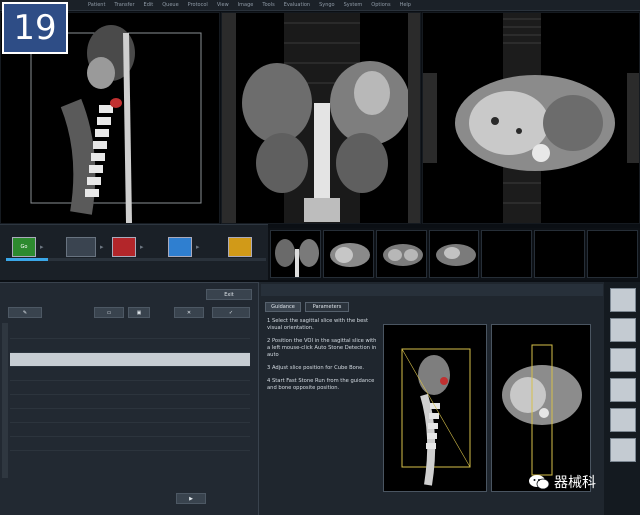 The image size is (640, 515). Describe the element at coordinates (5, 400) in the screenshot. I see `list-scrollbar` at that location.